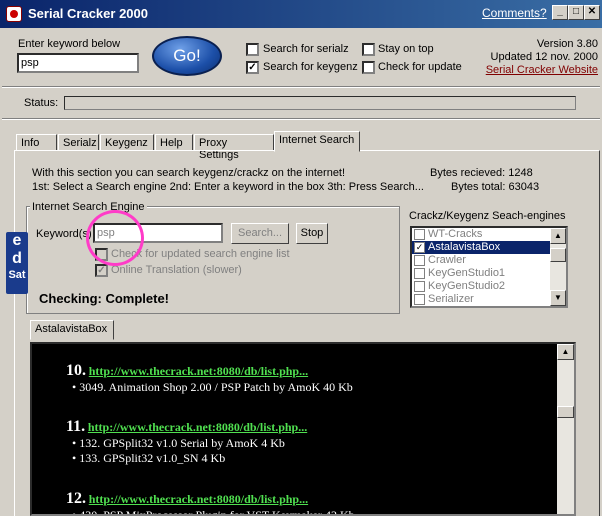 This screenshot has height=516, width=602. I want to click on engine-item: KeyGenStudio2, so click(489, 286).